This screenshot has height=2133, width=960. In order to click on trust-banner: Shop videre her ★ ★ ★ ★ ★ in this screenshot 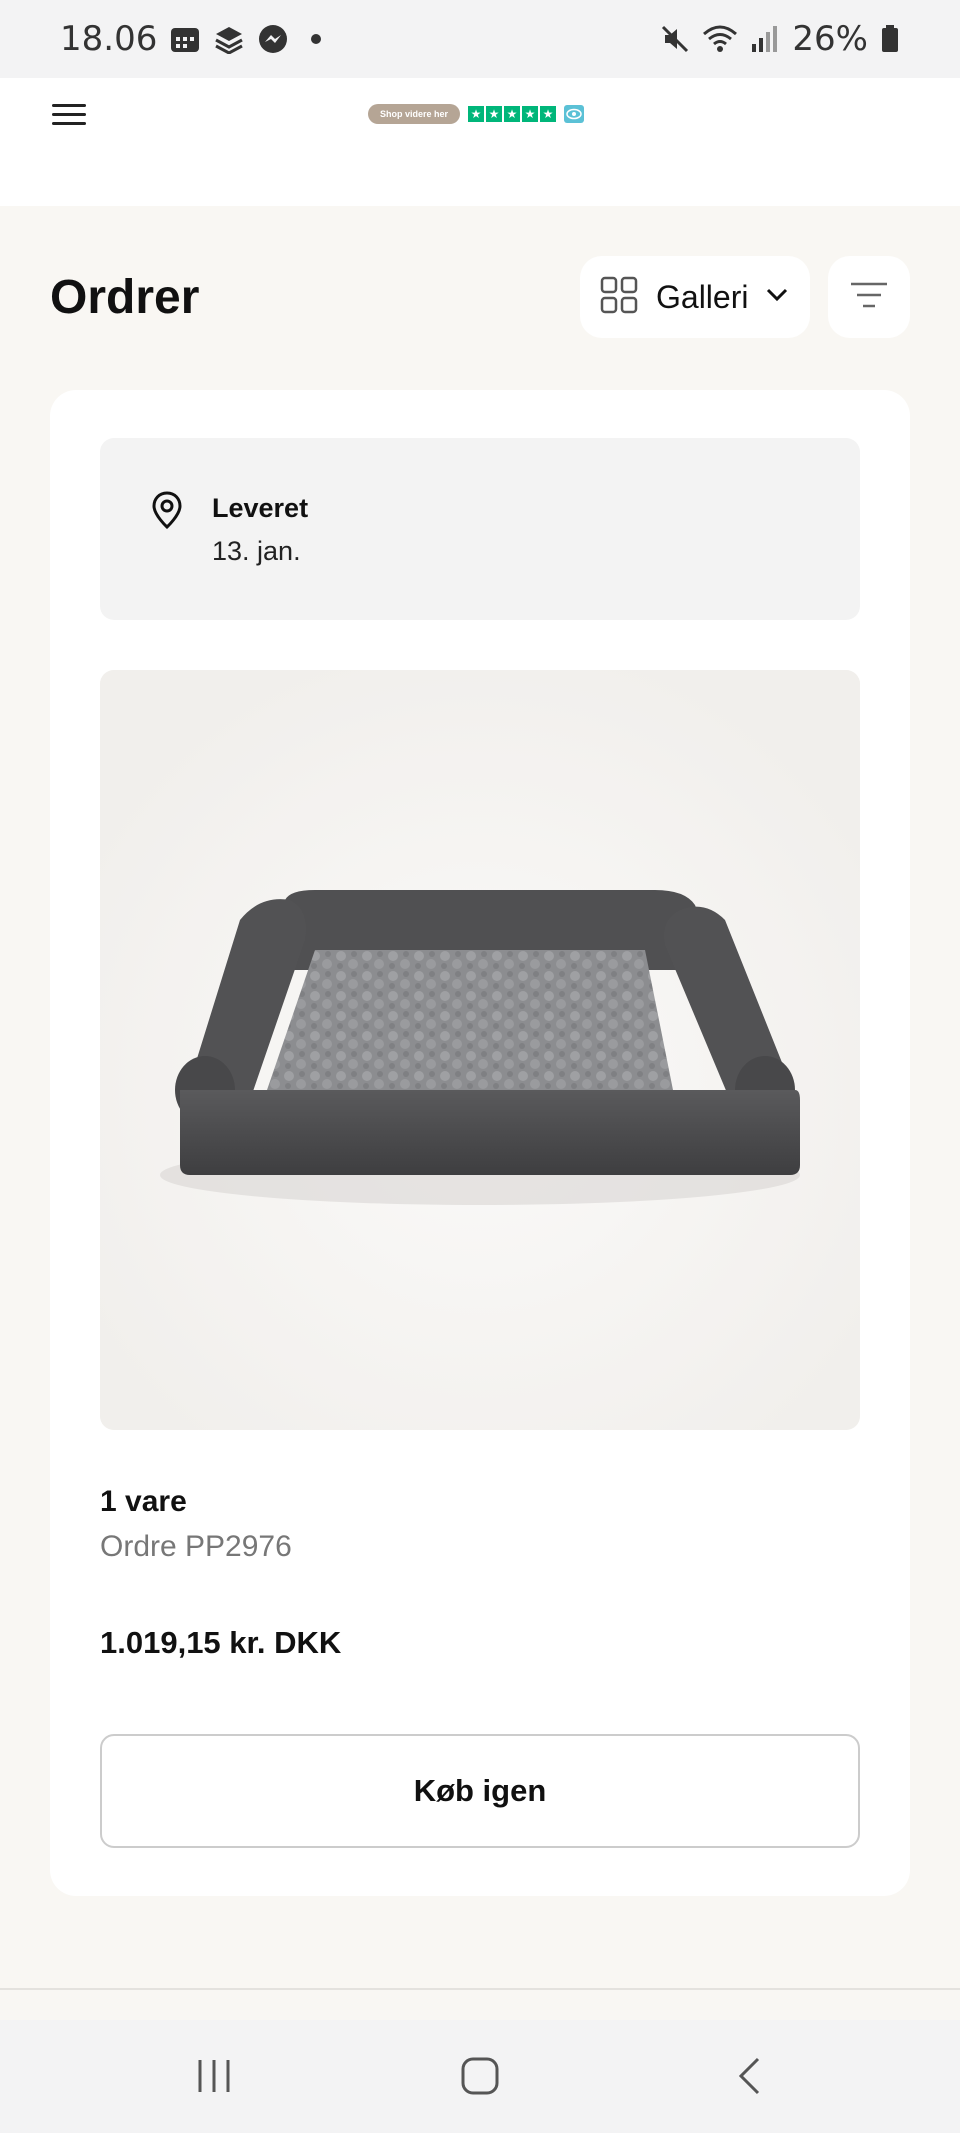, I will do `click(476, 114)`.